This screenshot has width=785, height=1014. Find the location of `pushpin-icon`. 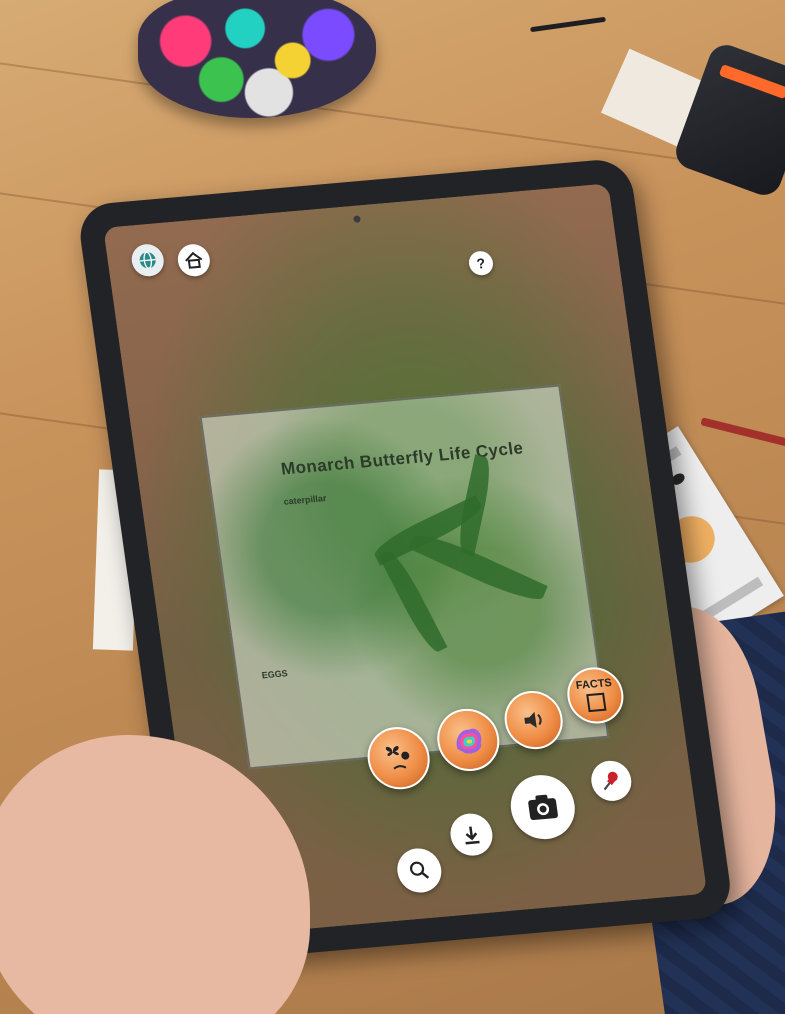

pushpin-icon is located at coordinates (610, 781).